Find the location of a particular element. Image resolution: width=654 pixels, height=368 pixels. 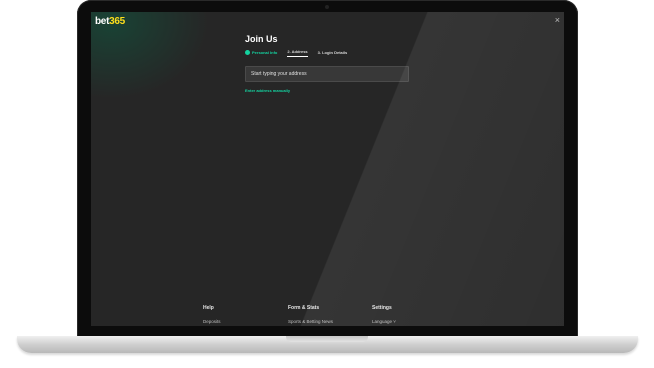

footer-help: Help Deposits is located at coordinates (212, 314).